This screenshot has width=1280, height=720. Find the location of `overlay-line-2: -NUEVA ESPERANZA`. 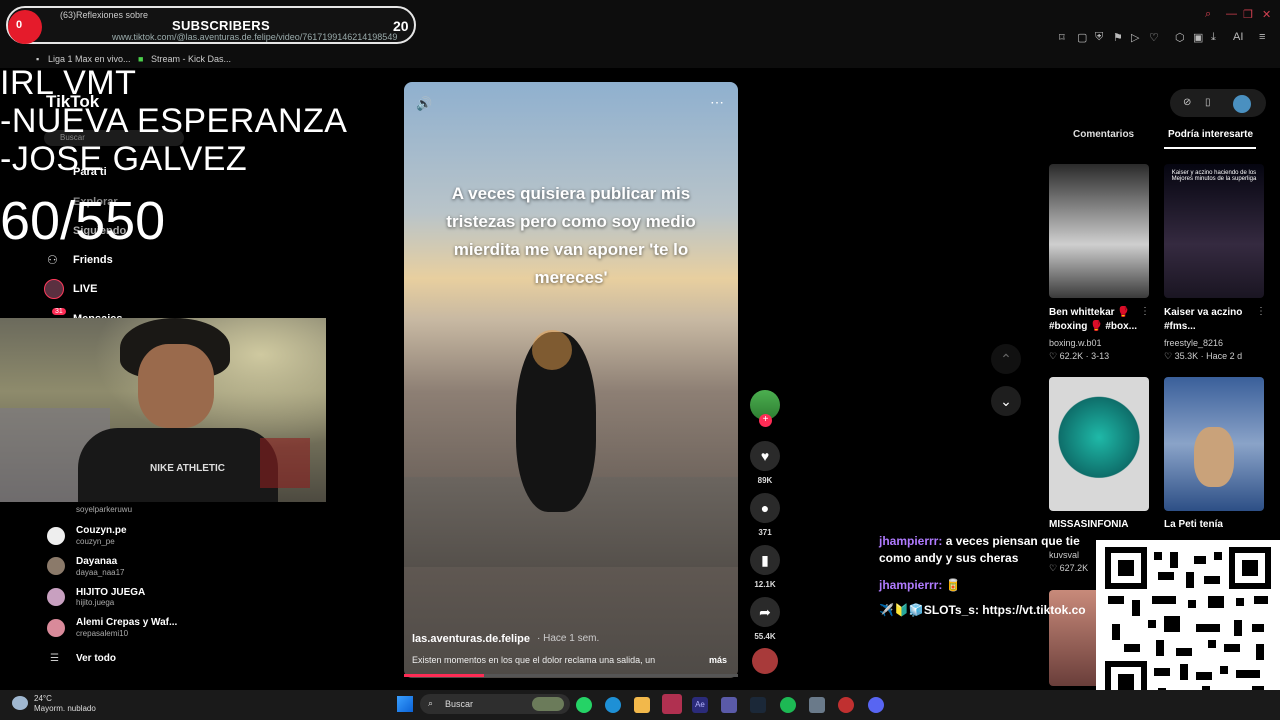

overlay-line-2: -NUEVA ESPERANZA is located at coordinates (174, 121).